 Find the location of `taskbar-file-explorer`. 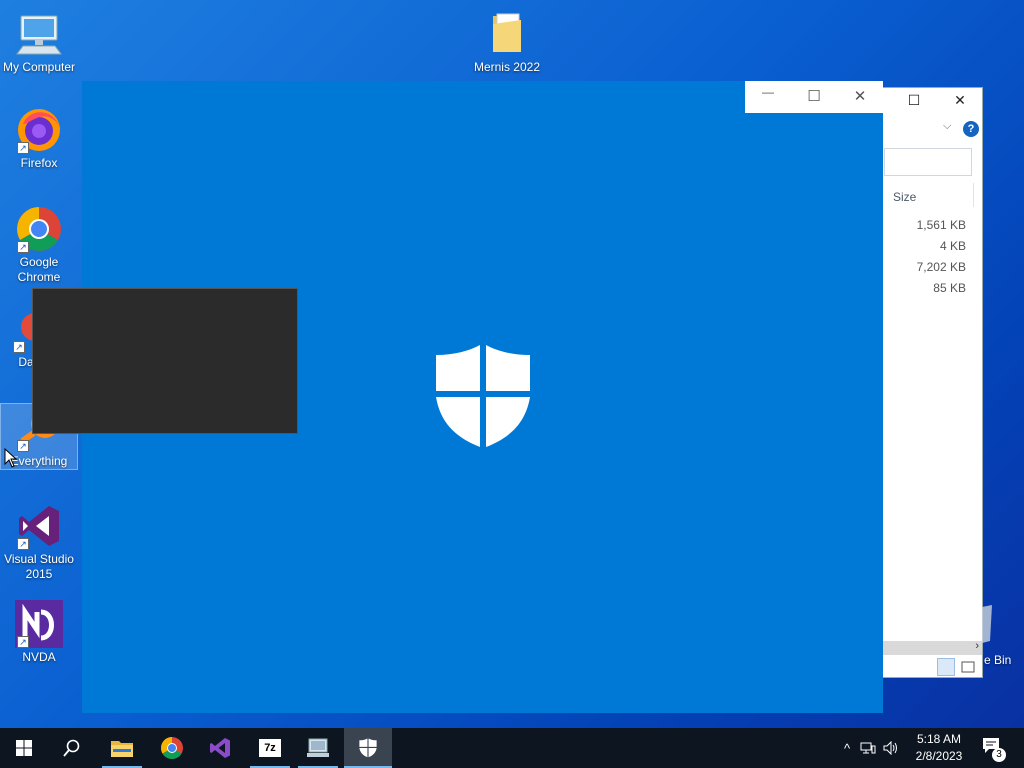

taskbar-file-explorer is located at coordinates (122, 748).